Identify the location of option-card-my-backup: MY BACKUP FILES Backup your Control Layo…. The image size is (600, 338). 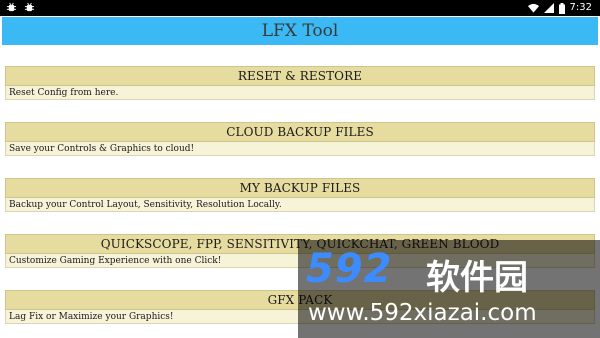
(300, 195).